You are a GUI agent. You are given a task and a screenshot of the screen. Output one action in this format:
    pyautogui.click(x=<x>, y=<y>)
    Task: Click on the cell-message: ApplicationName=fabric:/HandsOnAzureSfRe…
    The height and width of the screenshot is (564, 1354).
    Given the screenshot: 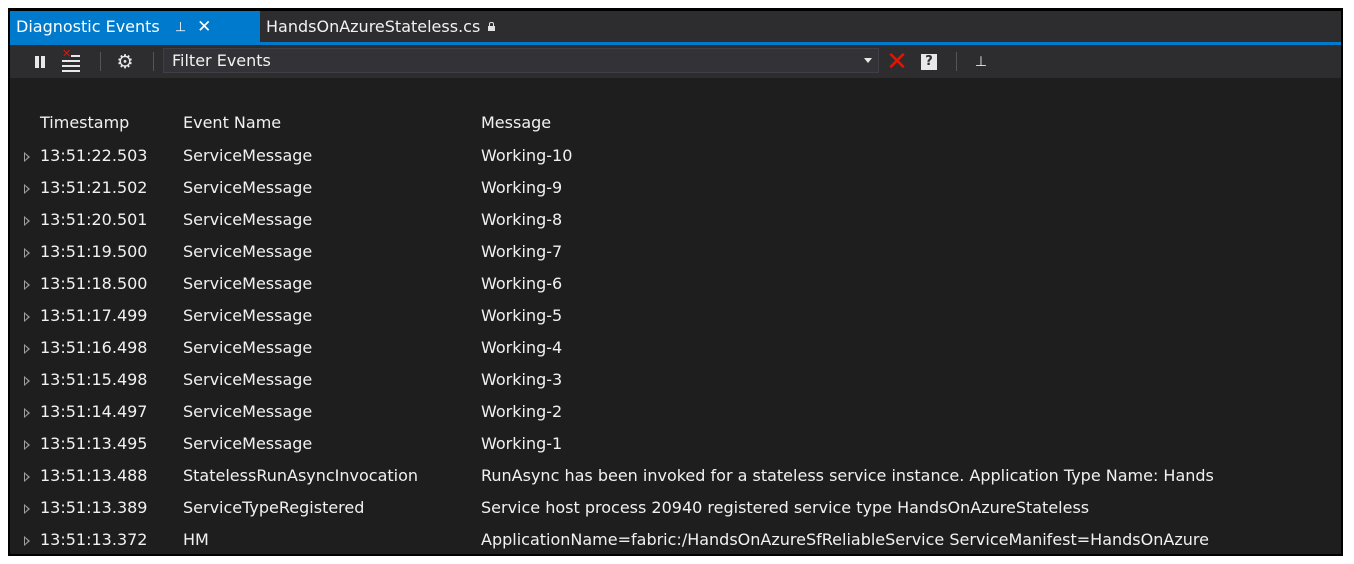 What is the action you would take?
    pyautogui.click(x=845, y=539)
    